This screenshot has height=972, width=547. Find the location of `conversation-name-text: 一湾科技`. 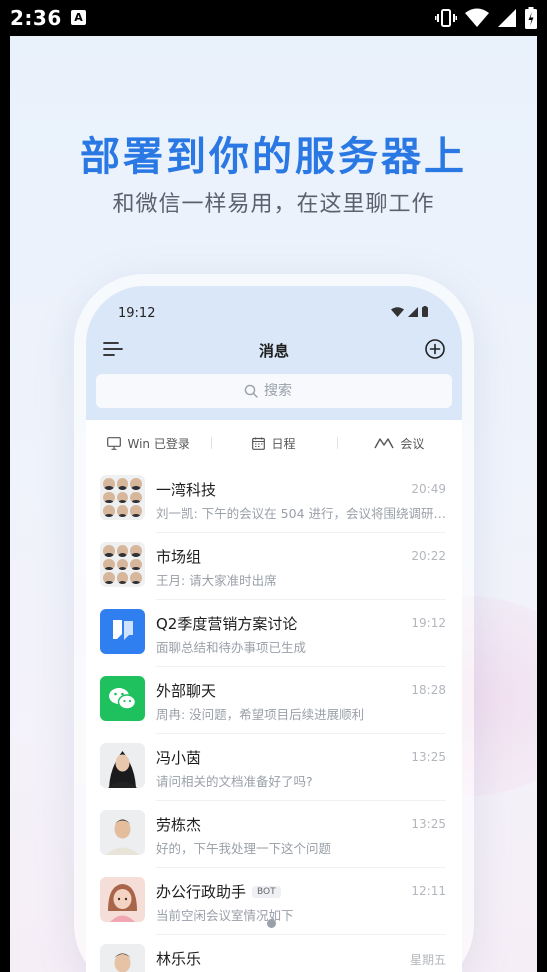

conversation-name-text: 一湾科技 is located at coordinates (186, 490).